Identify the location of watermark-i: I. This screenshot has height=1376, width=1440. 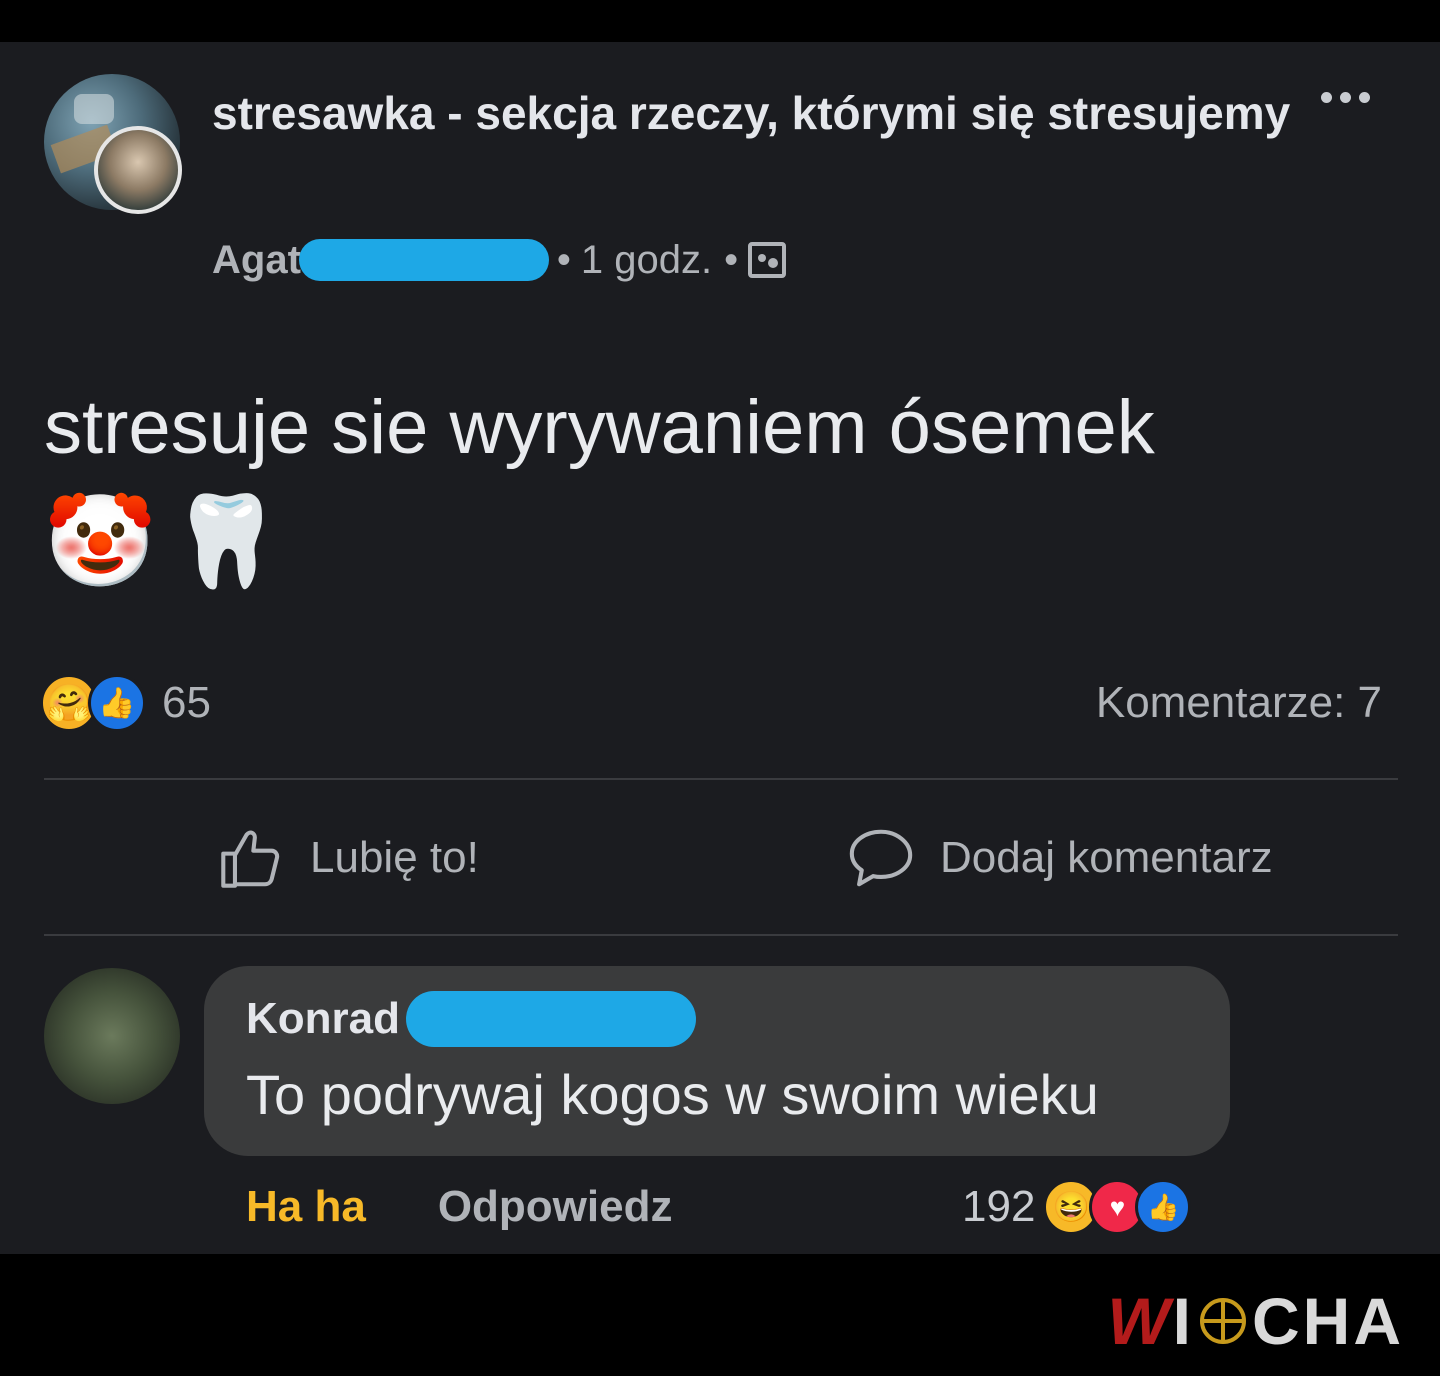
(1183, 1321).